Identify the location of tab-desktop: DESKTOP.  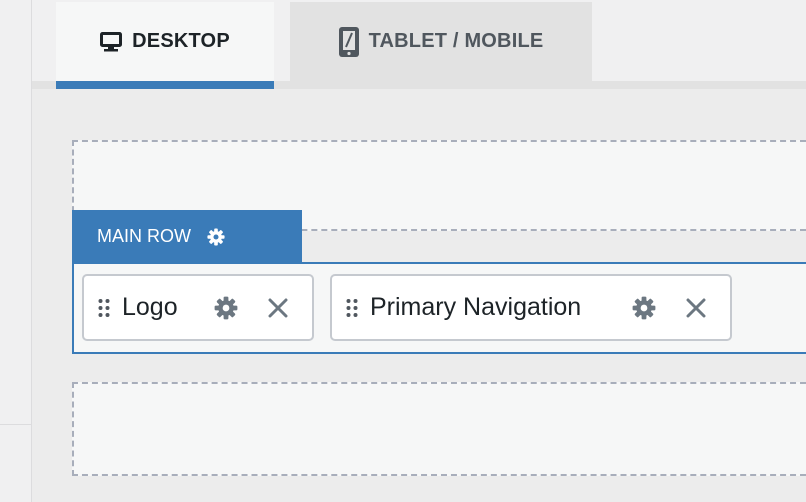
(165, 45).